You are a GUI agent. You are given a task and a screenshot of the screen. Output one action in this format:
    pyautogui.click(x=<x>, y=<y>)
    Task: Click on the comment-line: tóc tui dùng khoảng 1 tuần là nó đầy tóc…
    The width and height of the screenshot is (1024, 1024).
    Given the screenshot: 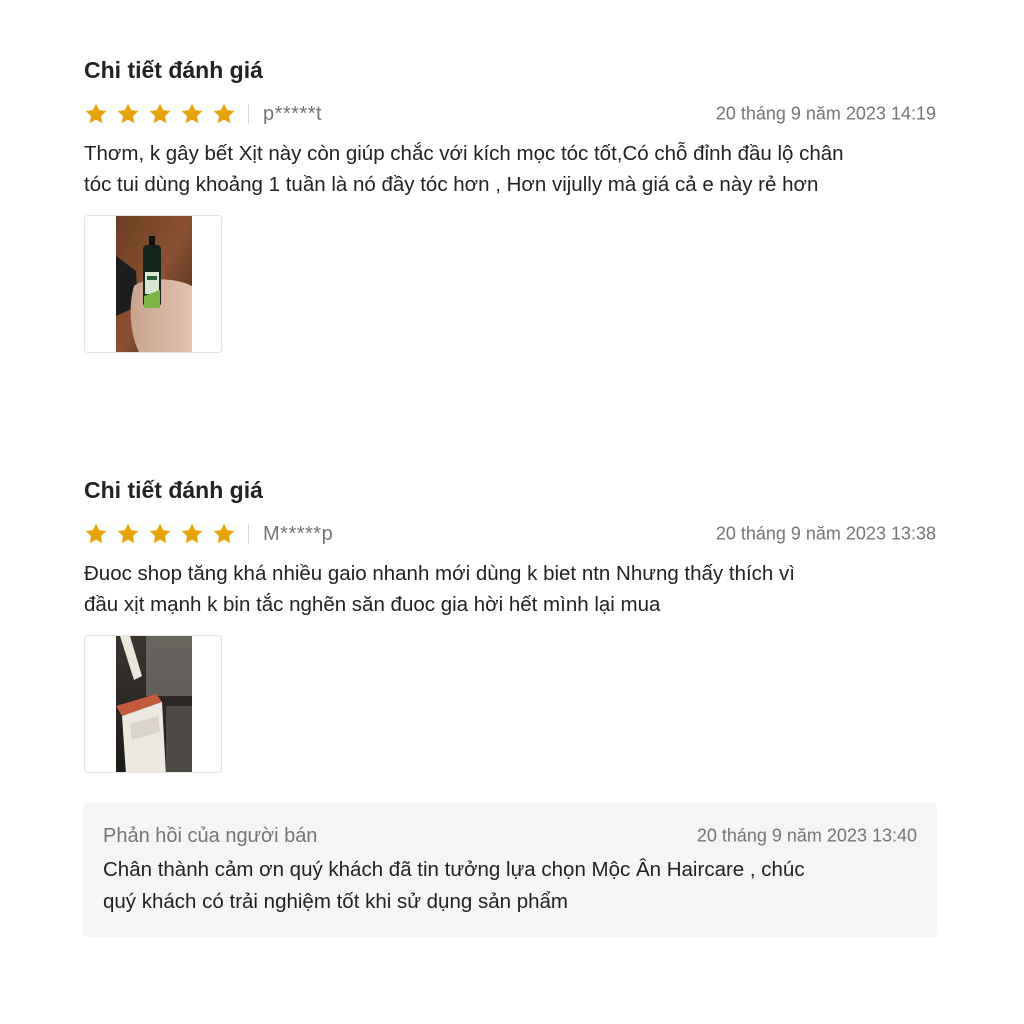 What is the action you would take?
    pyautogui.click(x=451, y=184)
    